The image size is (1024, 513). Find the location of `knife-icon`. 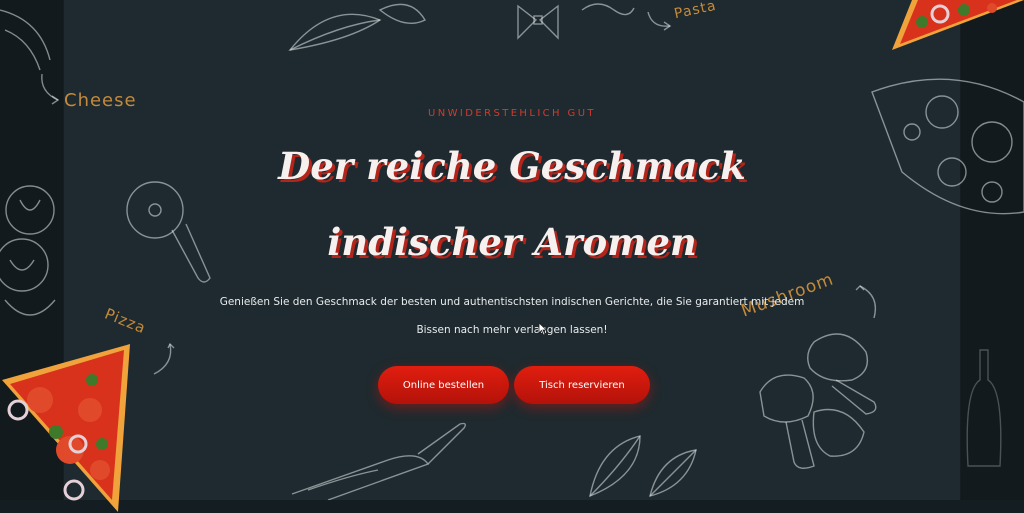

knife-icon is located at coordinates (379, 461).